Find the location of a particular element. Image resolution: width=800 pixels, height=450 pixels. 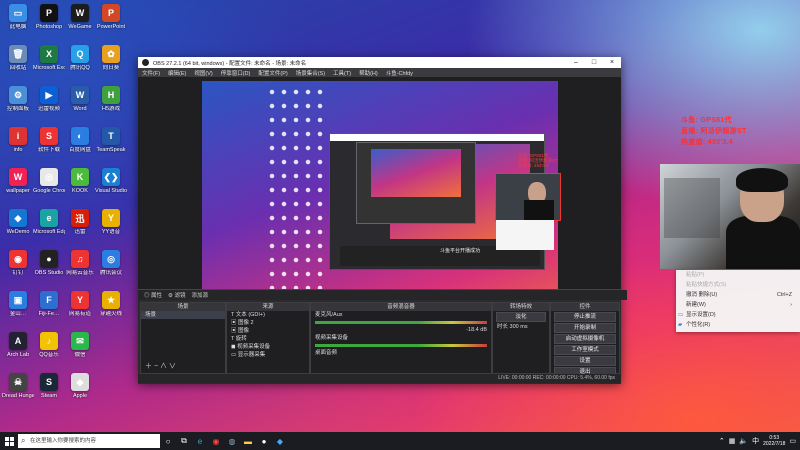

explorer-icon: ▬ is located at coordinates (248, 441).